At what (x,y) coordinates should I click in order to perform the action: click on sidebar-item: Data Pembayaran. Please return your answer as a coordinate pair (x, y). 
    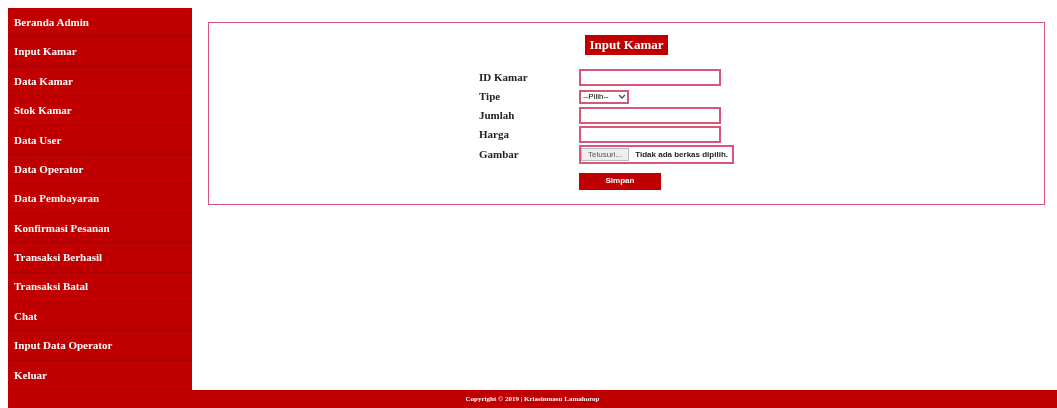
    Looking at the image, I should click on (100, 199).